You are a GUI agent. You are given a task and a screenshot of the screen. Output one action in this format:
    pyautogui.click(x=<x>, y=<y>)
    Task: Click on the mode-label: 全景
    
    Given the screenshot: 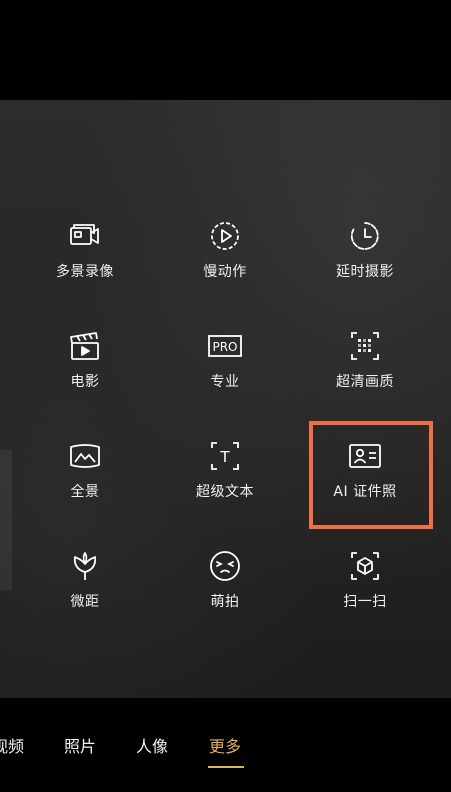 What is the action you would take?
    pyautogui.click(x=85, y=492)
    